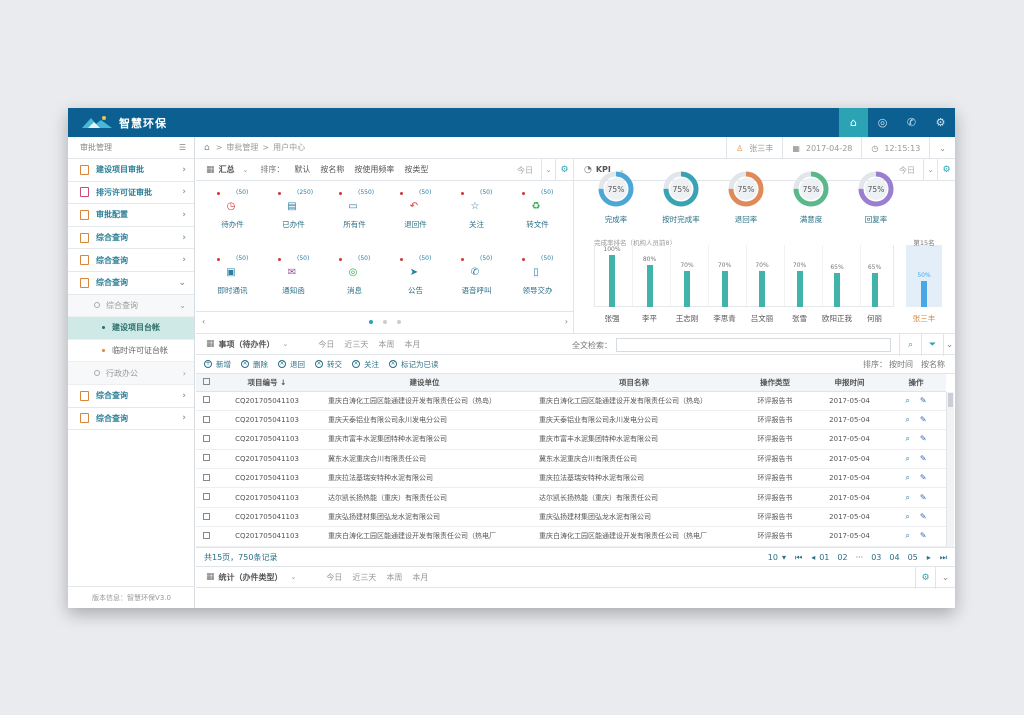 The image size is (1024, 715). What do you see at coordinates (386, 344) in the screenshot?
I see `range-week: 本周` at bounding box center [386, 344].